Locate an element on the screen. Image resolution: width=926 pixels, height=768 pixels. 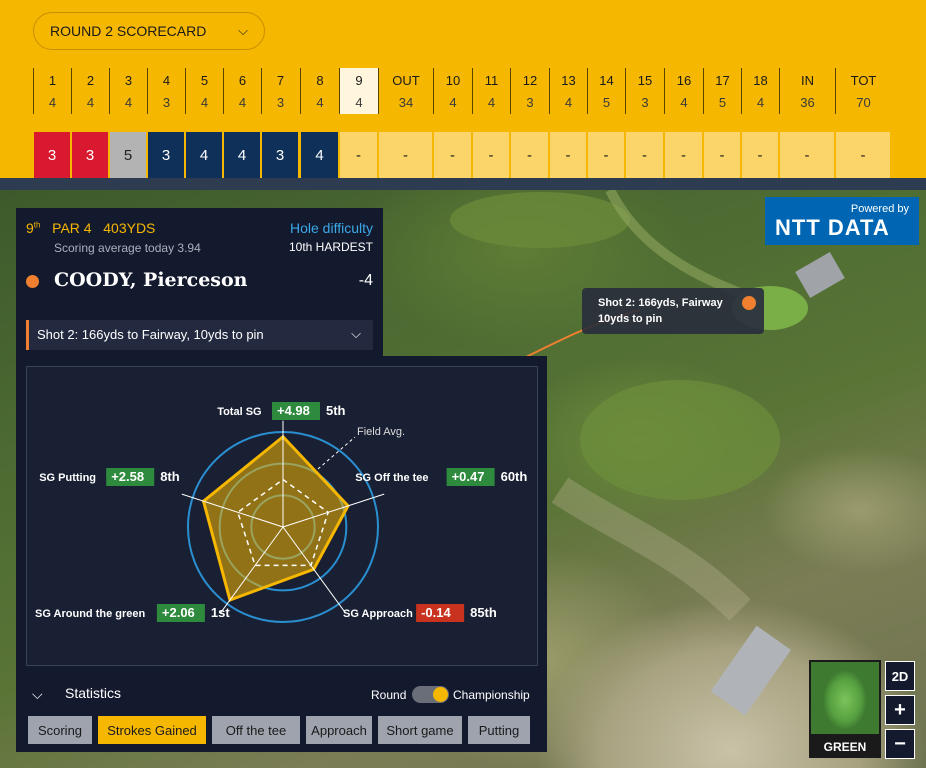
radar-axis-label: SG Off the tee +0.47 60th is located at coordinates (441, 477).